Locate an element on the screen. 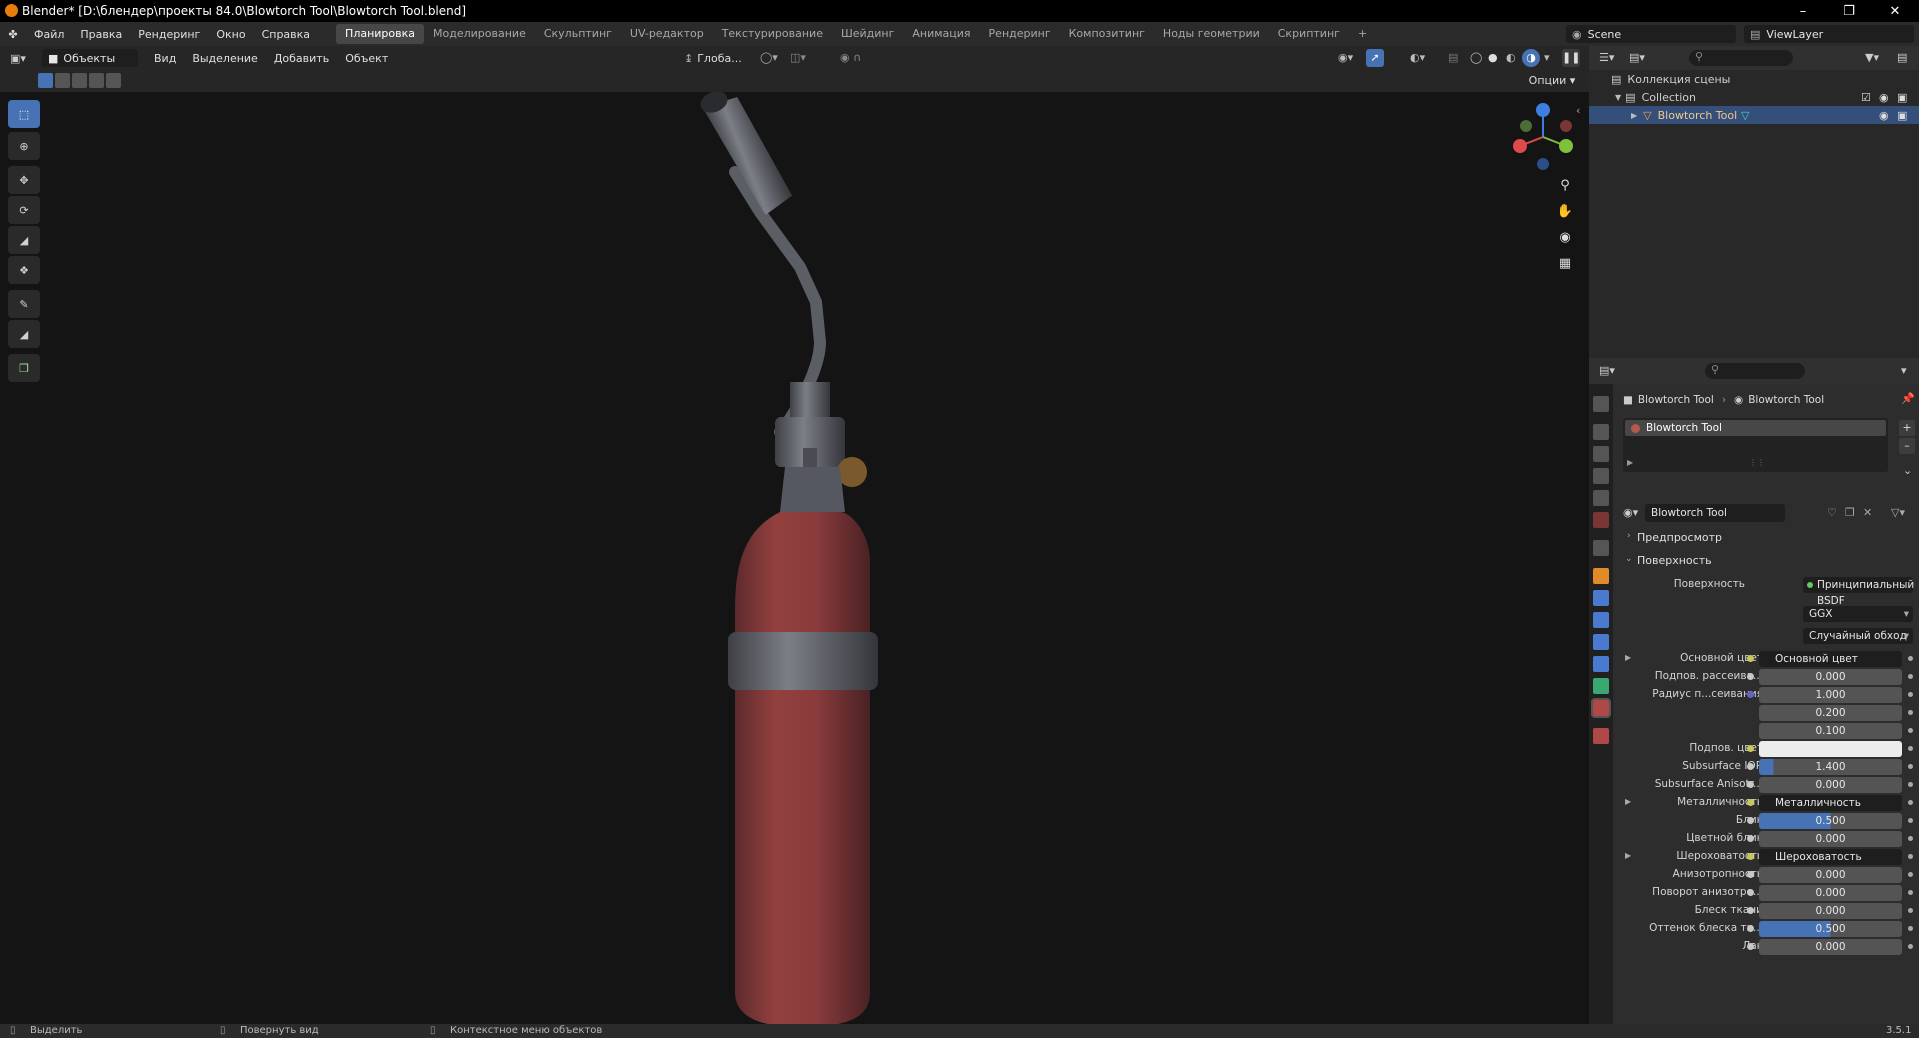 This screenshot has height=1038, width=1919. tab-object-icon is located at coordinates (1601, 576).